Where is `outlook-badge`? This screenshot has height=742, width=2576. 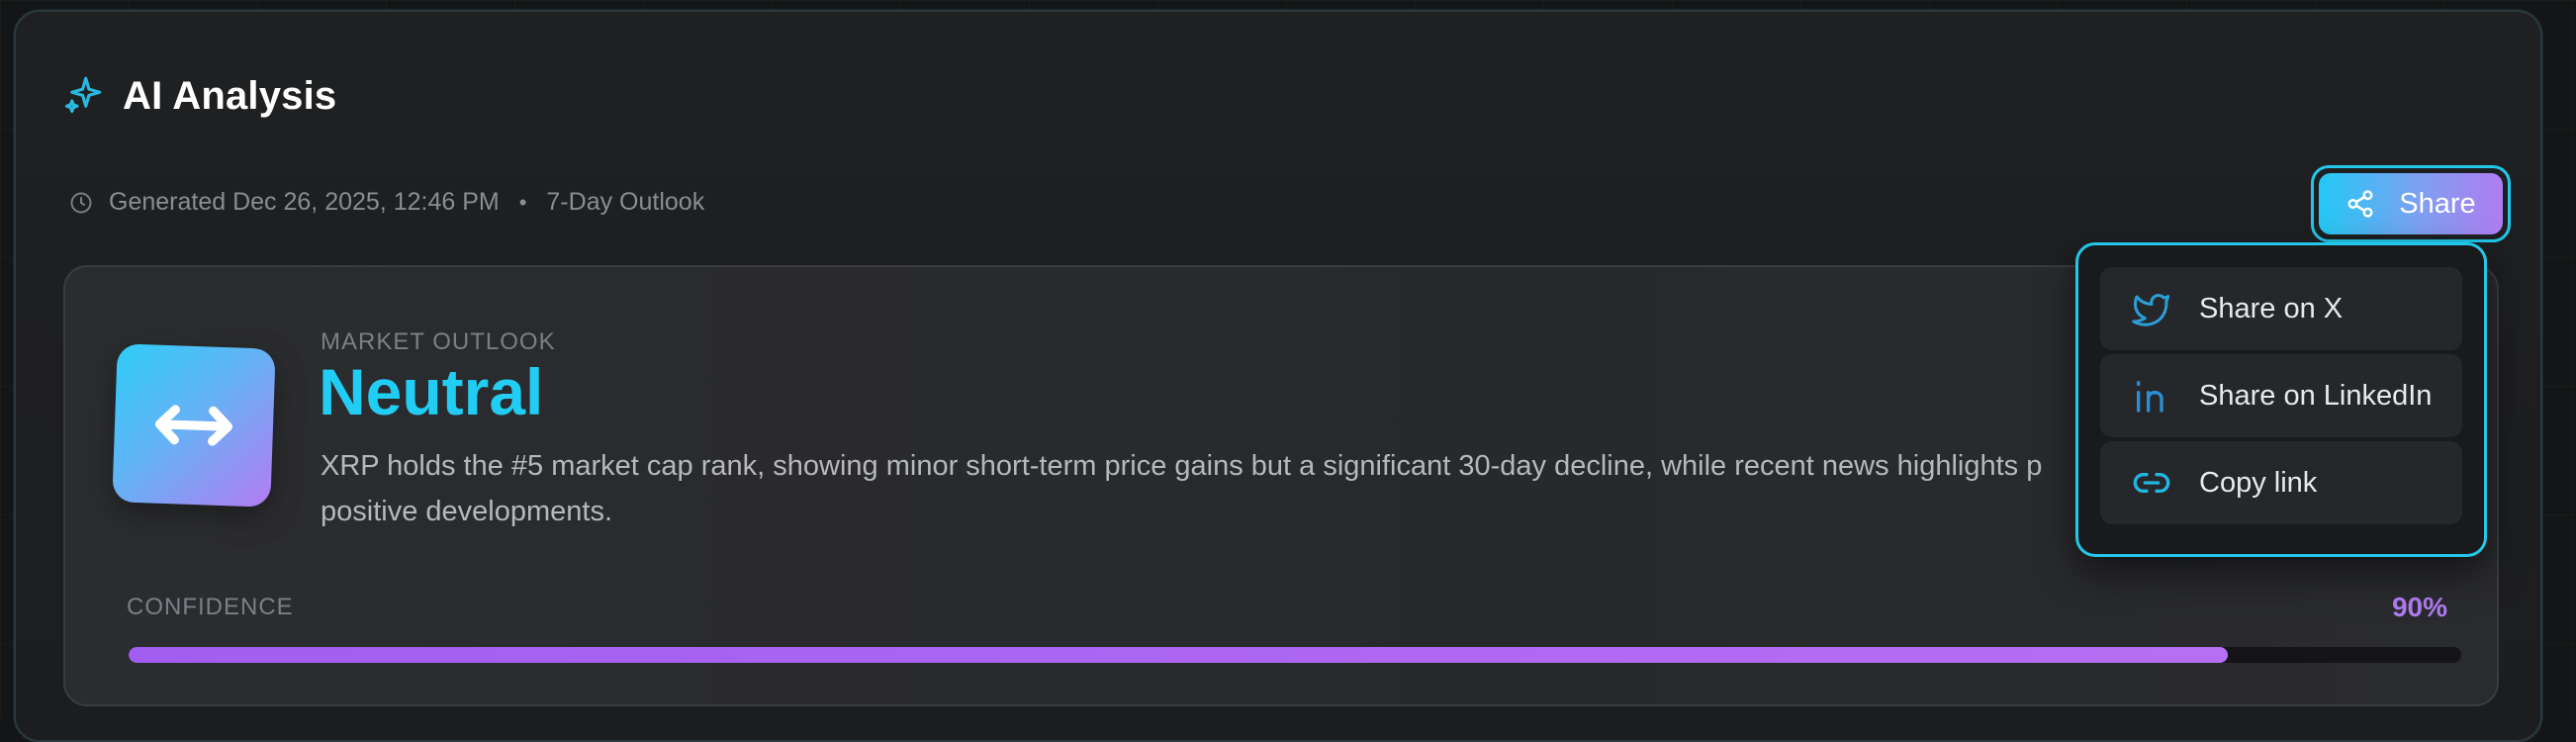 outlook-badge is located at coordinates (193, 425).